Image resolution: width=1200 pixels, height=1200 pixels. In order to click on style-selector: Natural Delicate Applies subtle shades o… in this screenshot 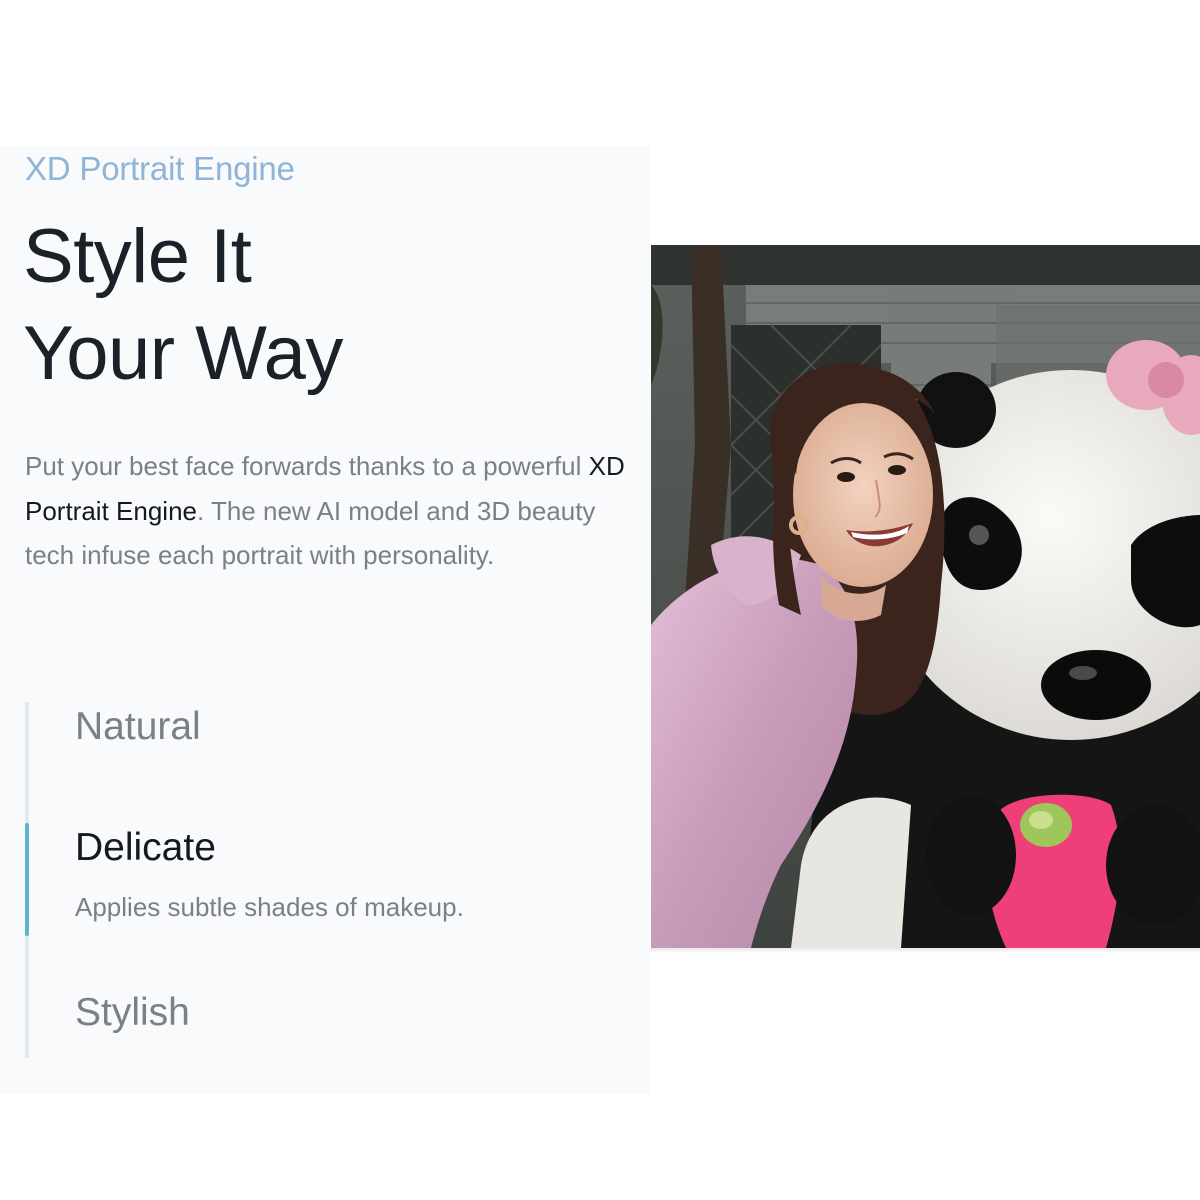, I will do `click(325, 880)`.